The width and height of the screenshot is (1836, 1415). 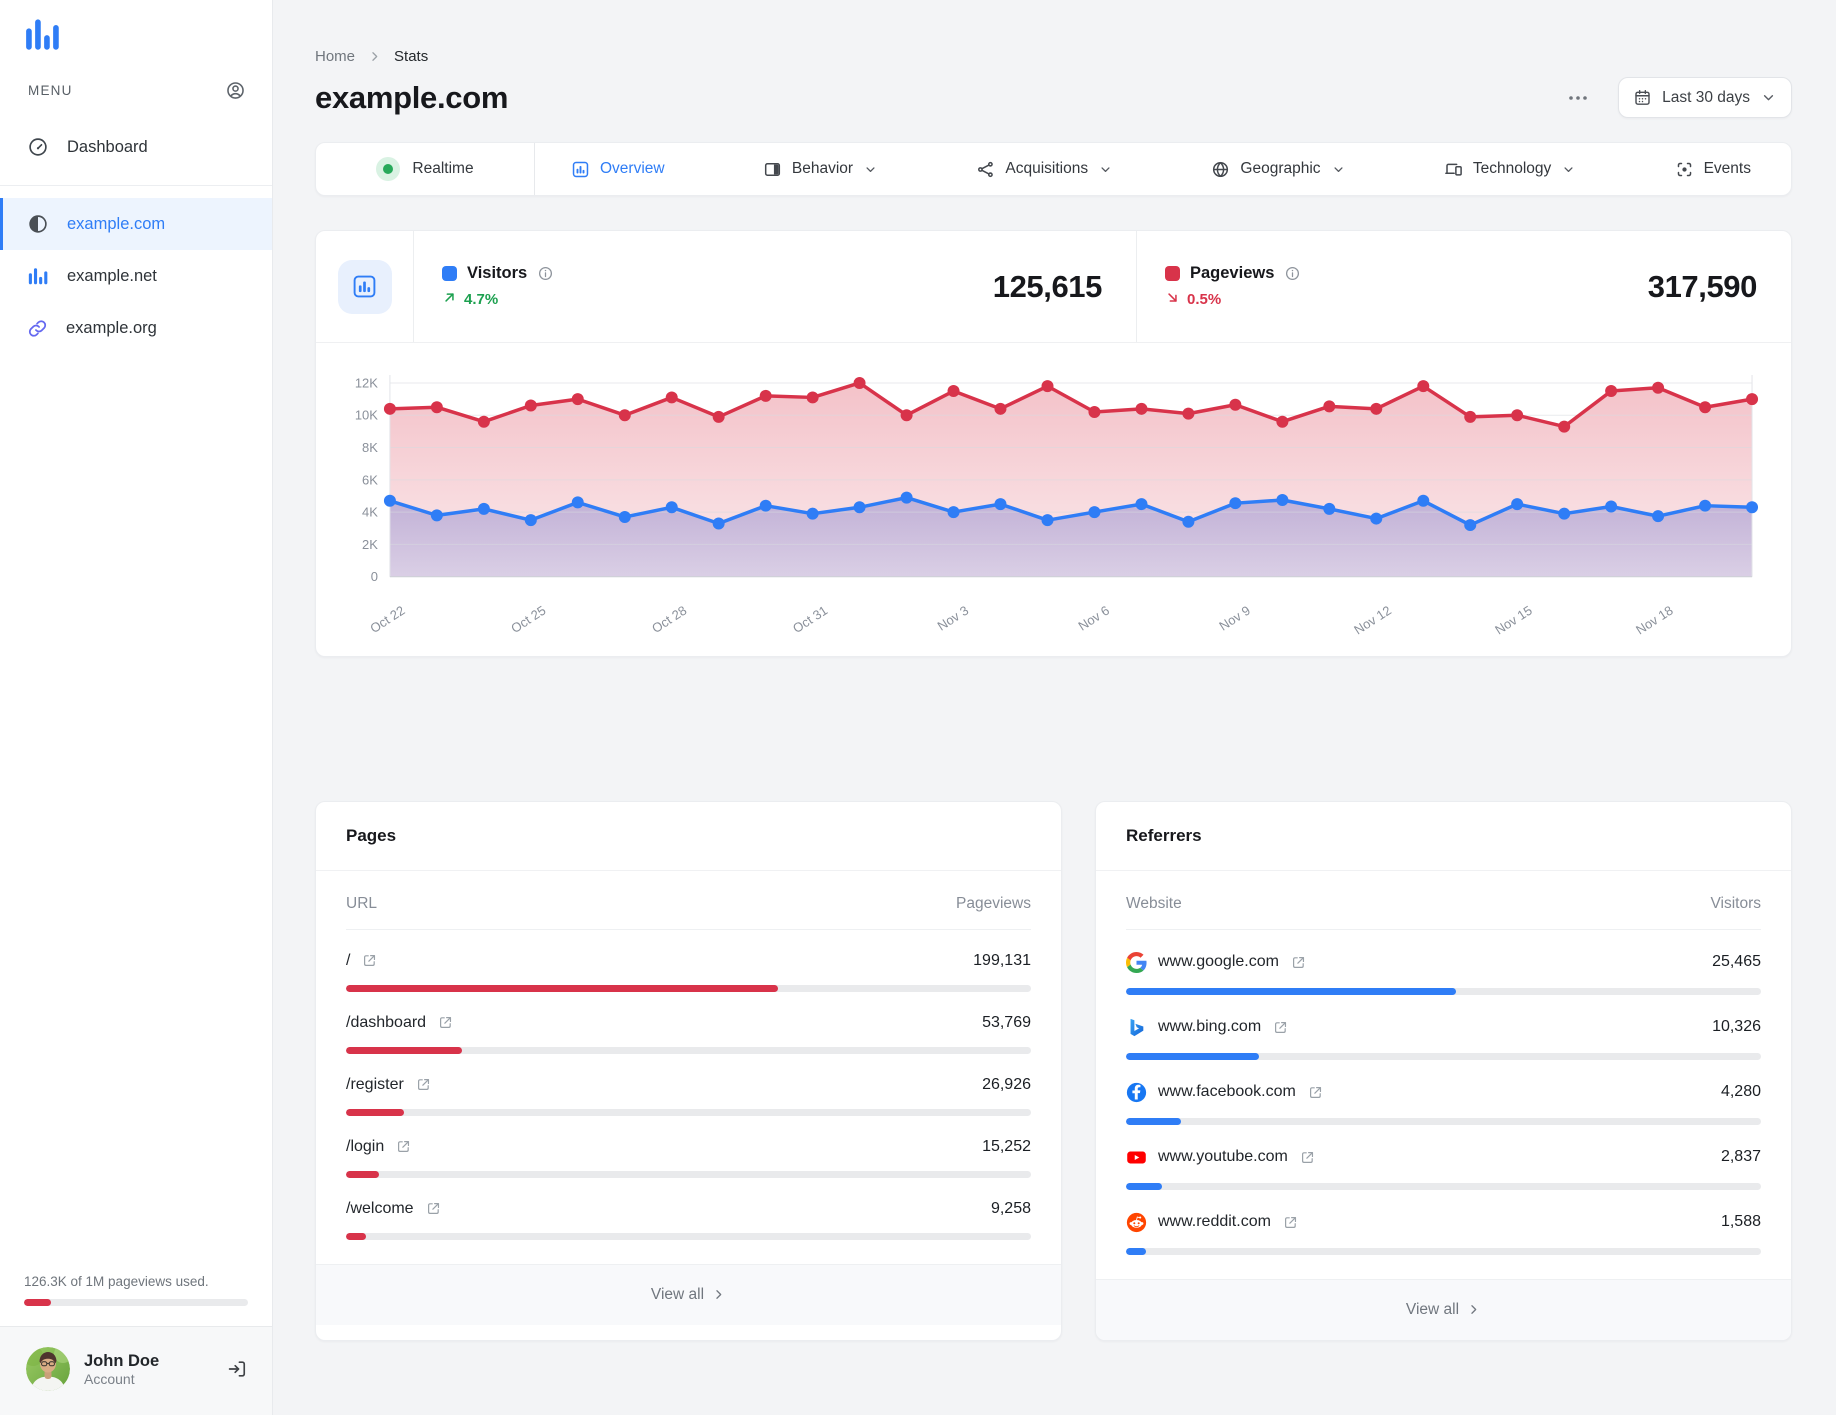 I want to click on sidebar-item-label: example.org, so click(x=111, y=327).